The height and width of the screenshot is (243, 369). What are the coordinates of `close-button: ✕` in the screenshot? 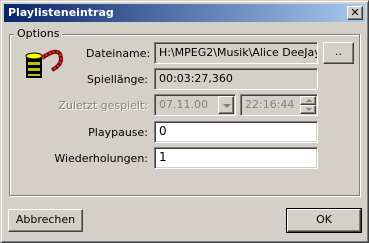 It's located at (355, 13).